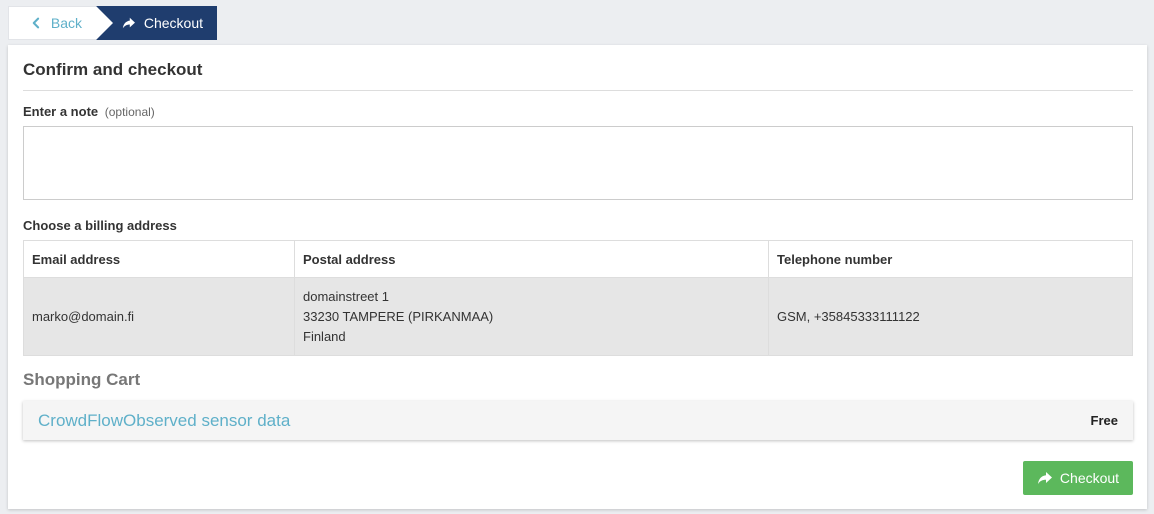 The width and height of the screenshot is (1154, 514). I want to click on cart-item-price: Free, so click(1104, 420).